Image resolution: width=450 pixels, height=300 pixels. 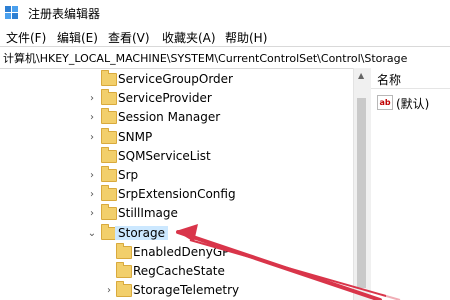 I want to click on menu-file: 文件(F), so click(x=26, y=37).